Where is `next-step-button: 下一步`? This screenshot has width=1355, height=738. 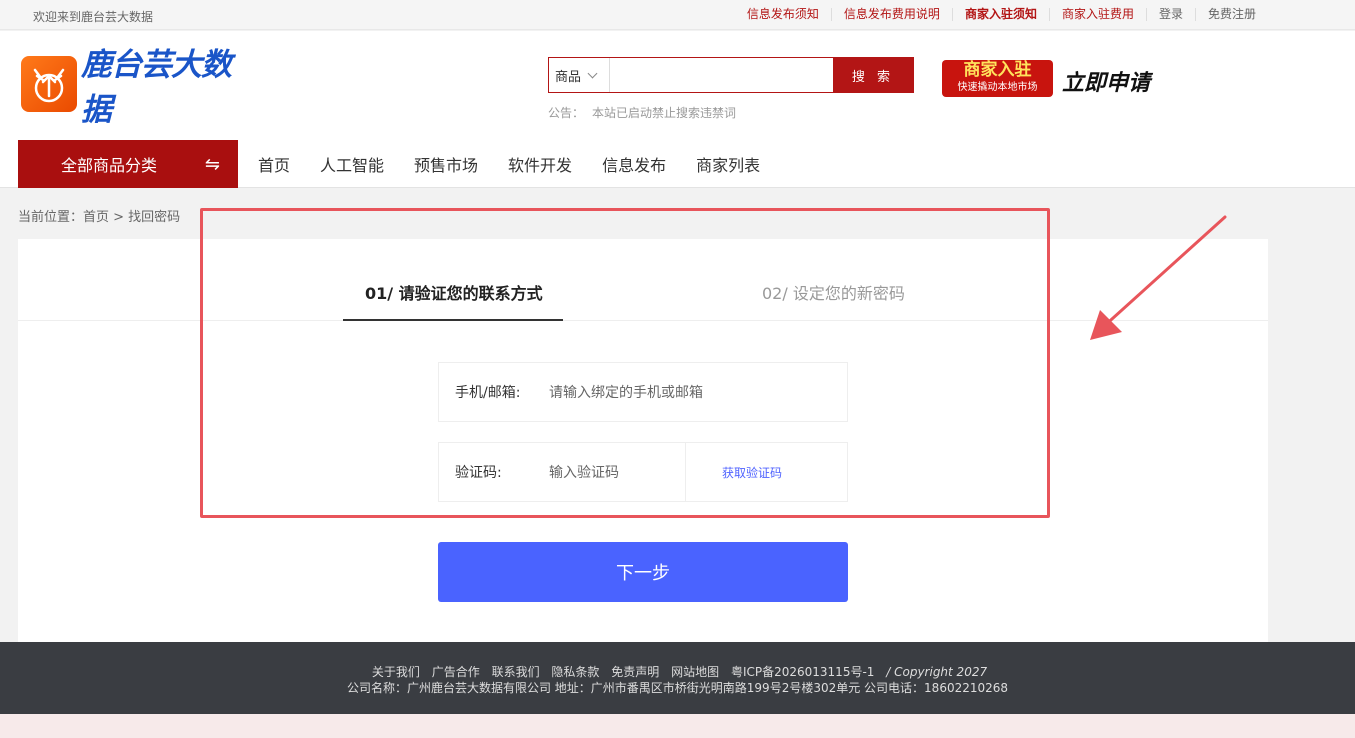 next-step-button: 下一步 is located at coordinates (643, 572).